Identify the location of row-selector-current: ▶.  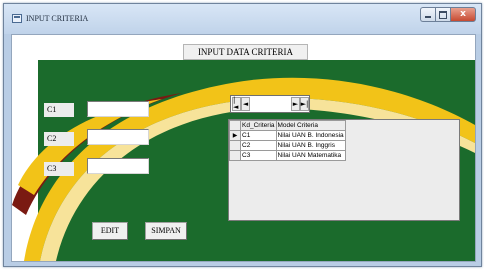
(235, 135).